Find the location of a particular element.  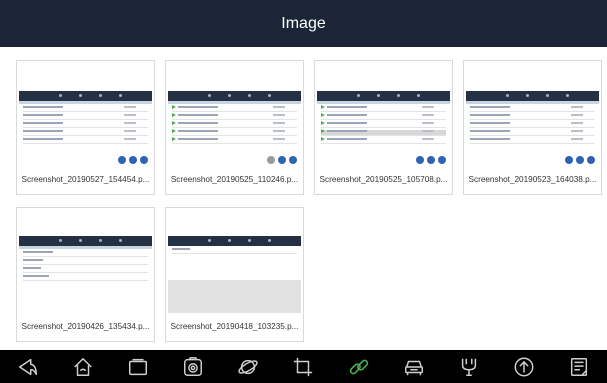

vci-icon is located at coordinates (469, 367).